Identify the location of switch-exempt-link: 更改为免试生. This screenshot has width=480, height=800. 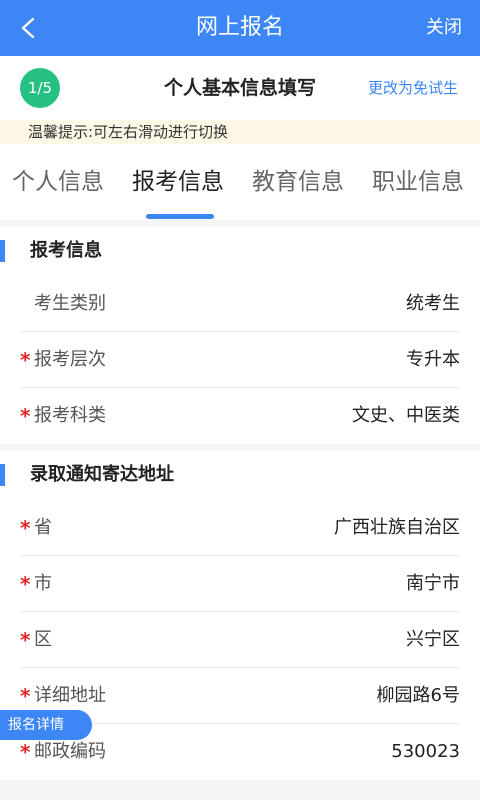
(413, 88).